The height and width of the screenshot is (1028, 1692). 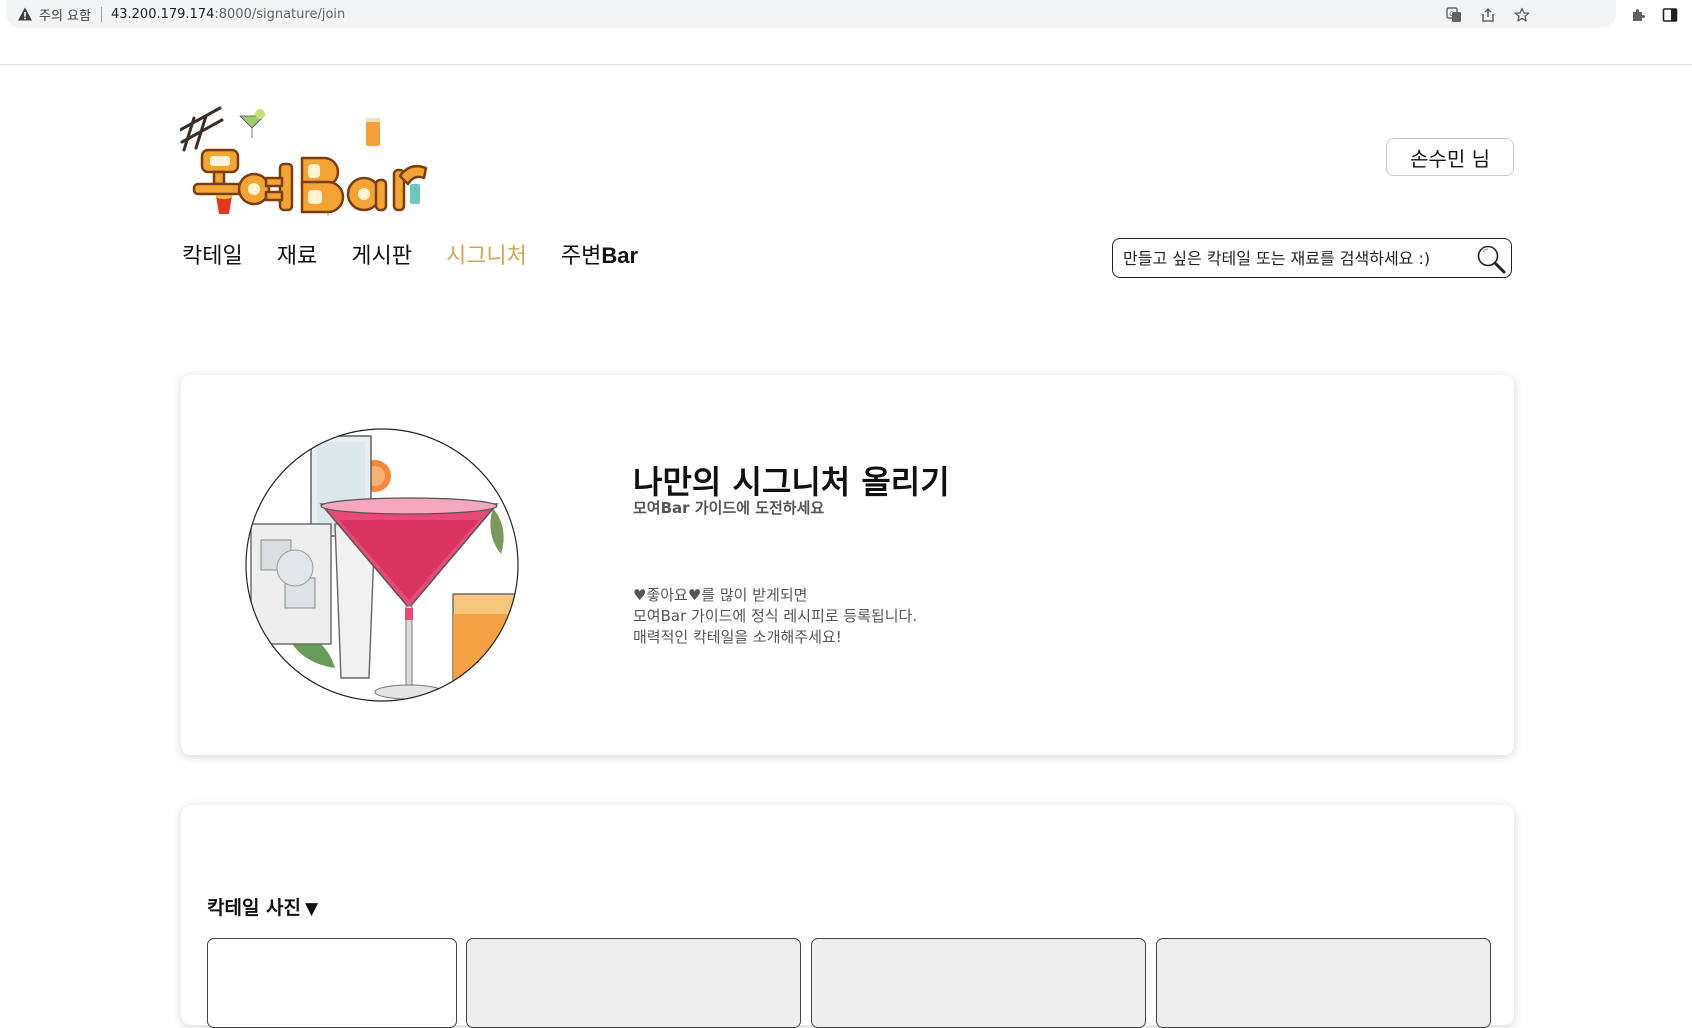 I want to click on translate-icon: G, so click(x=1454, y=15).